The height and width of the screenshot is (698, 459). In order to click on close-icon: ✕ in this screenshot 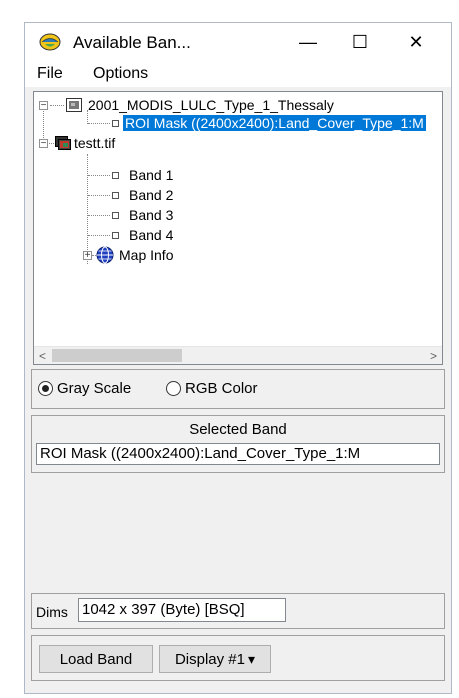, I will do `click(416, 41)`.